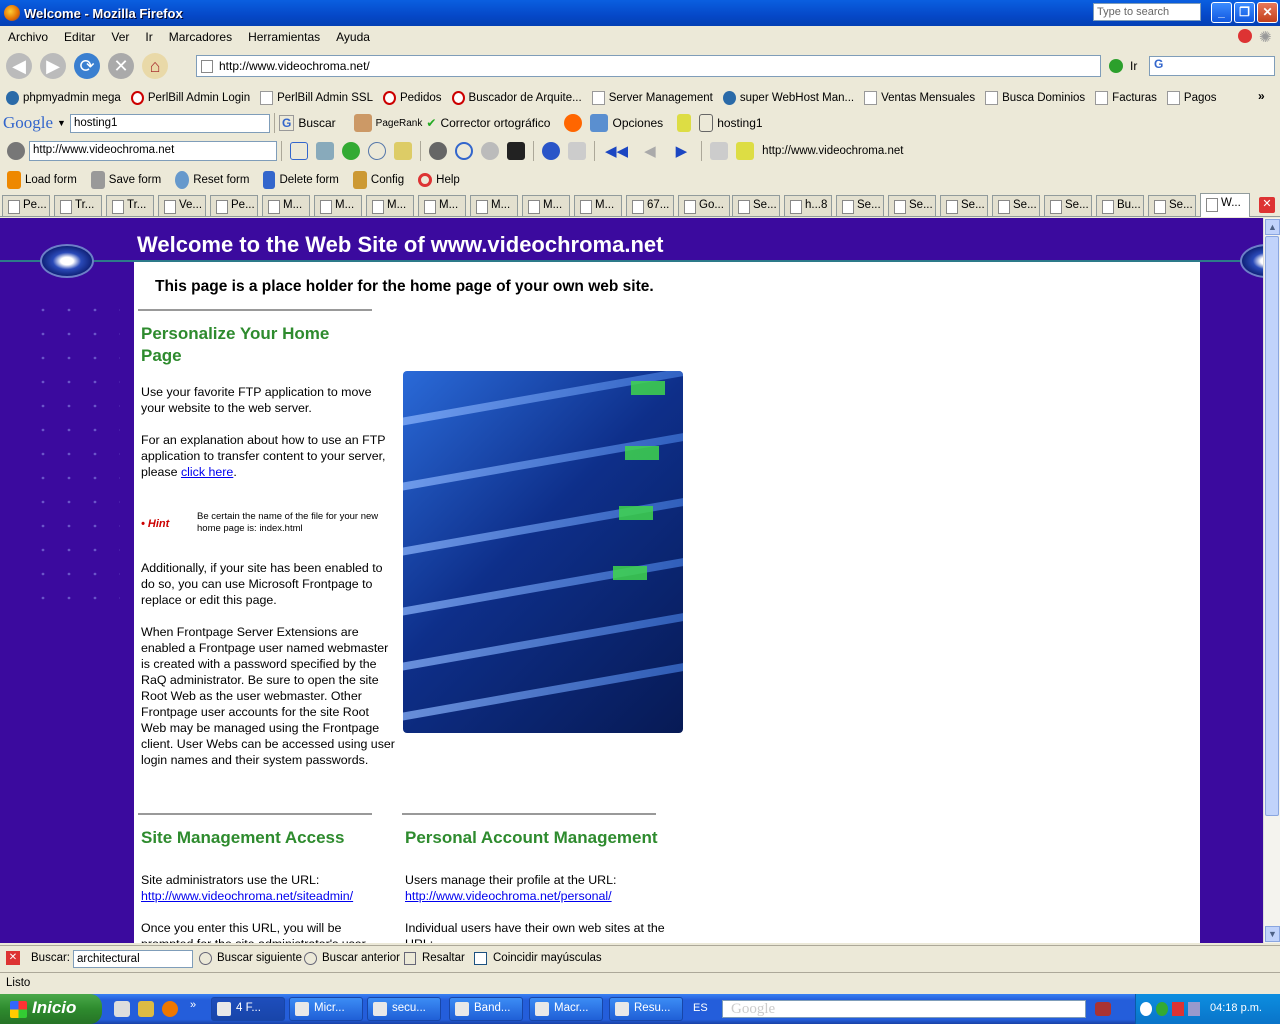 The image size is (1280, 1024). What do you see at coordinates (1212, 66) in the screenshot?
I see `search-engine-input: G` at bounding box center [1212, 66].